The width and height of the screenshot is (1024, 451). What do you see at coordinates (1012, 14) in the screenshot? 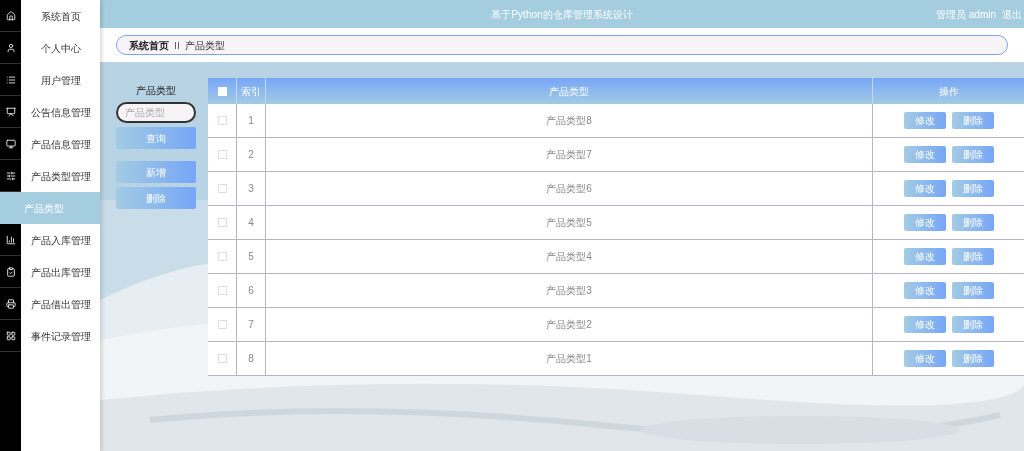
I see `logout-link: 退出` at bounding box center [1012, 14].